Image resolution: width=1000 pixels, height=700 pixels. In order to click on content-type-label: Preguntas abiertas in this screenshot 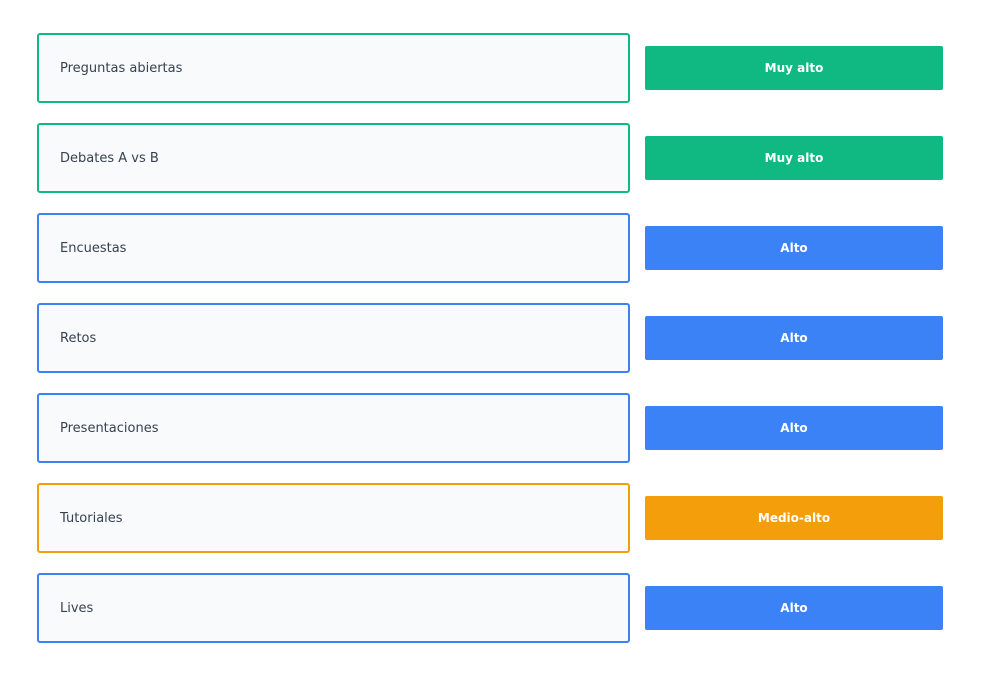, I will do `click(121, 68)`.